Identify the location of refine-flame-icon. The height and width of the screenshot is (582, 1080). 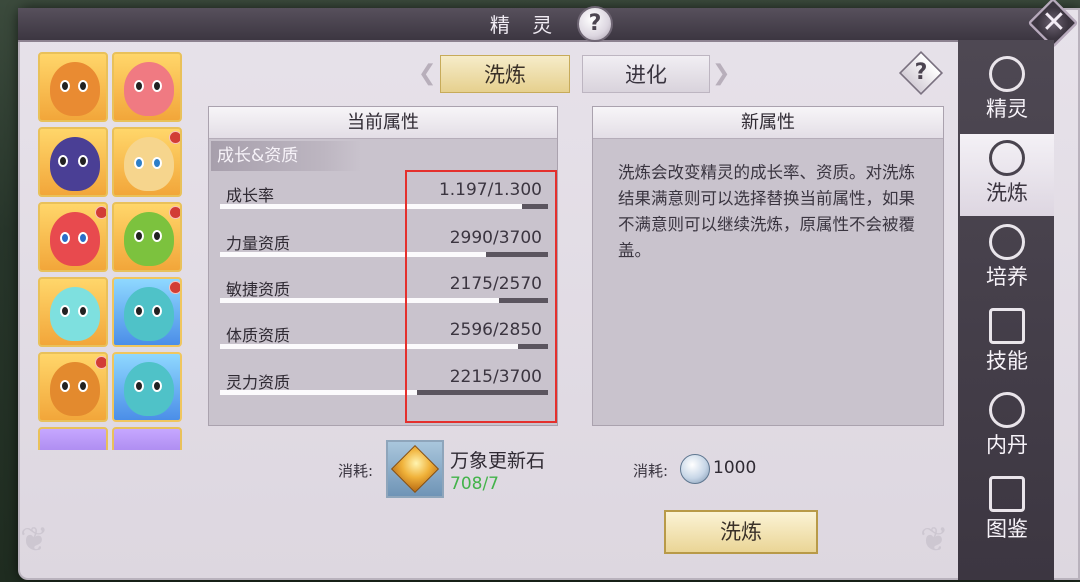
(1007, 158).